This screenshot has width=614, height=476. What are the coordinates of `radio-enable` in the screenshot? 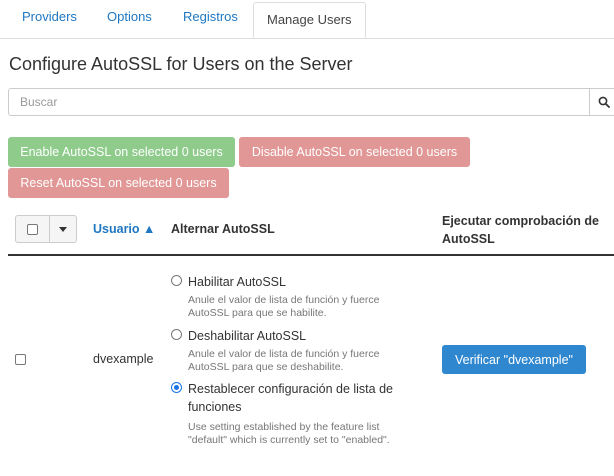 It's located at (176, 280).